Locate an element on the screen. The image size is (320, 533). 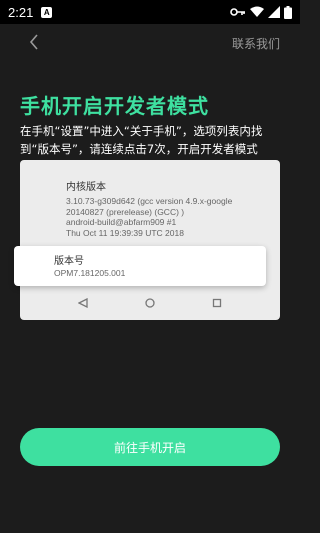
home-circle-icon is located at coordinates (150, 303).